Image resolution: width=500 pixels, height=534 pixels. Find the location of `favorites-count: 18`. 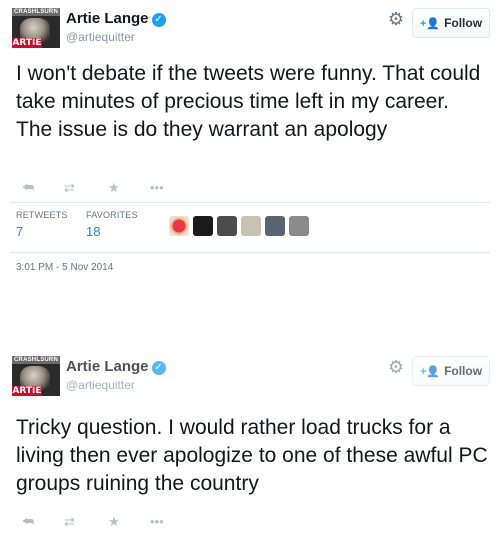

favorites-count: 18 is located at coordinates (93, 231).